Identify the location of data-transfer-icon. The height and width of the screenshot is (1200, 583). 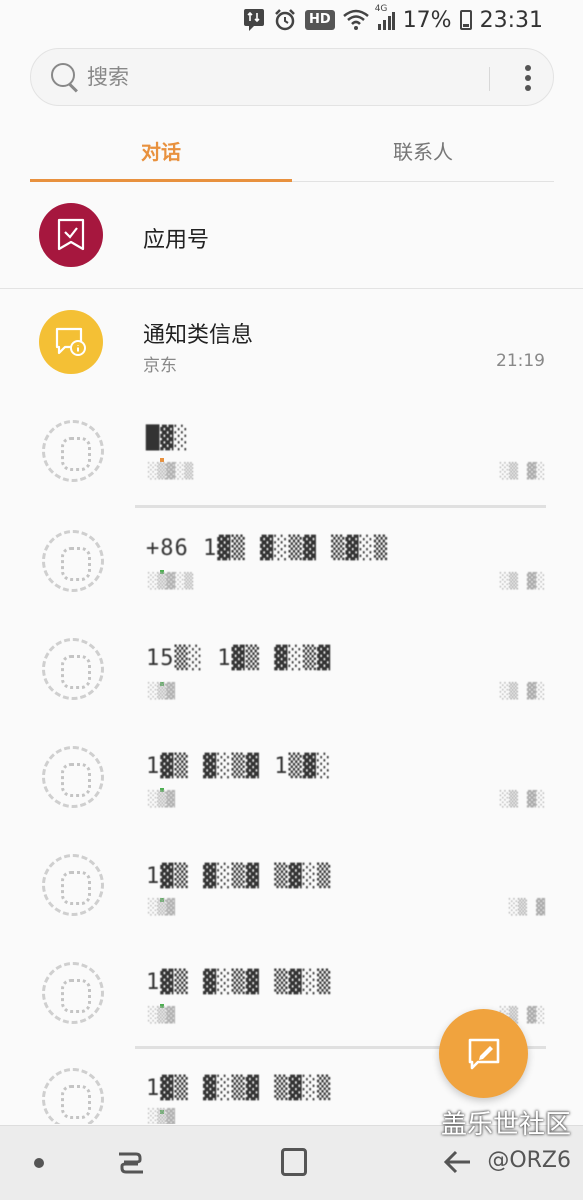
(254, 20).